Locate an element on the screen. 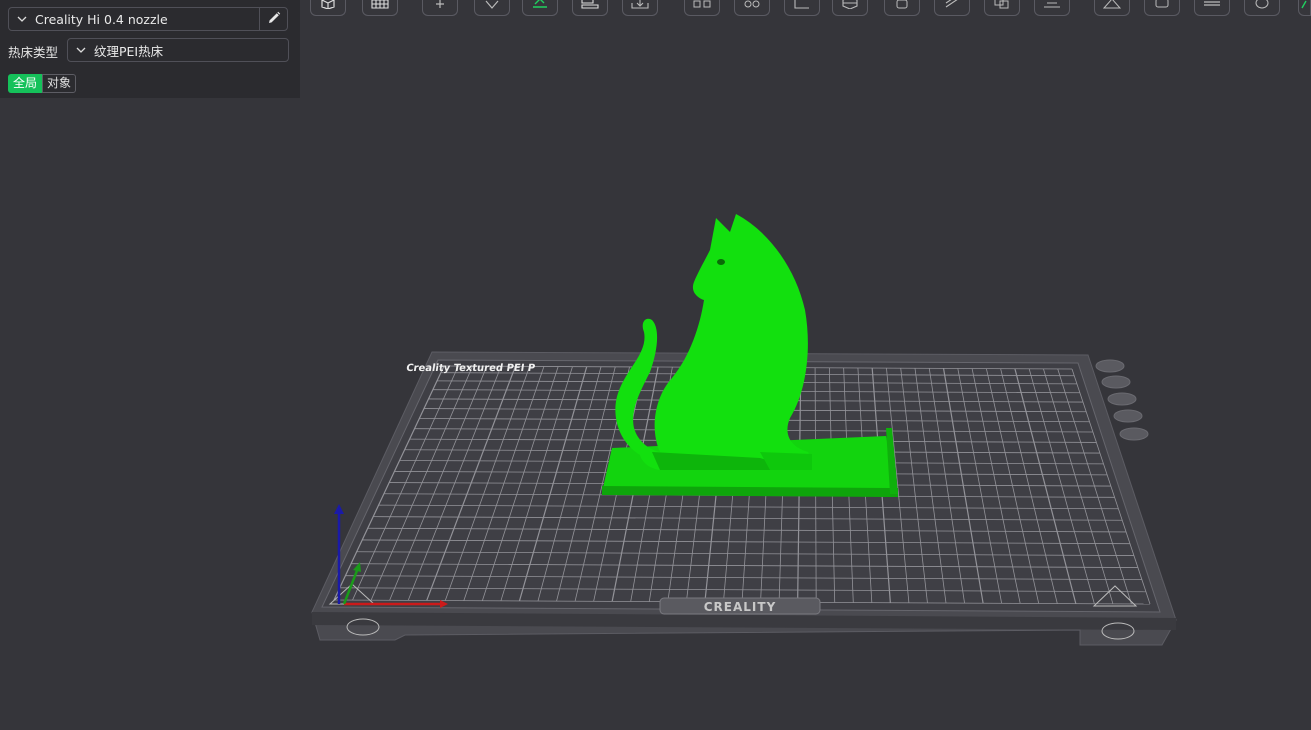 This screenshot has height=730, width=1311. seam-paint-icon is located at coordinates (952, 7).